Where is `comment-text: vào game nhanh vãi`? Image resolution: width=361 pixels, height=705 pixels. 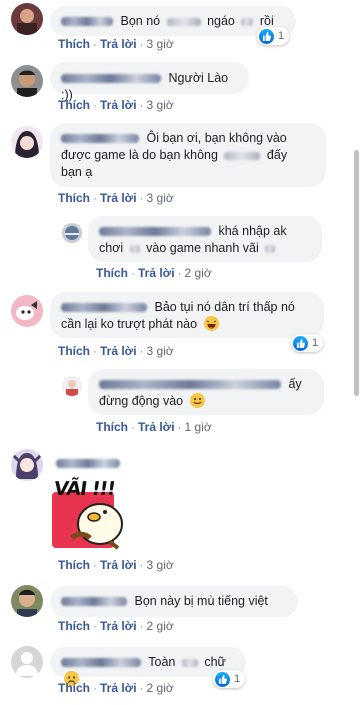
comment-text: vào game nhanh vãi is located at coordinates (202, 248).